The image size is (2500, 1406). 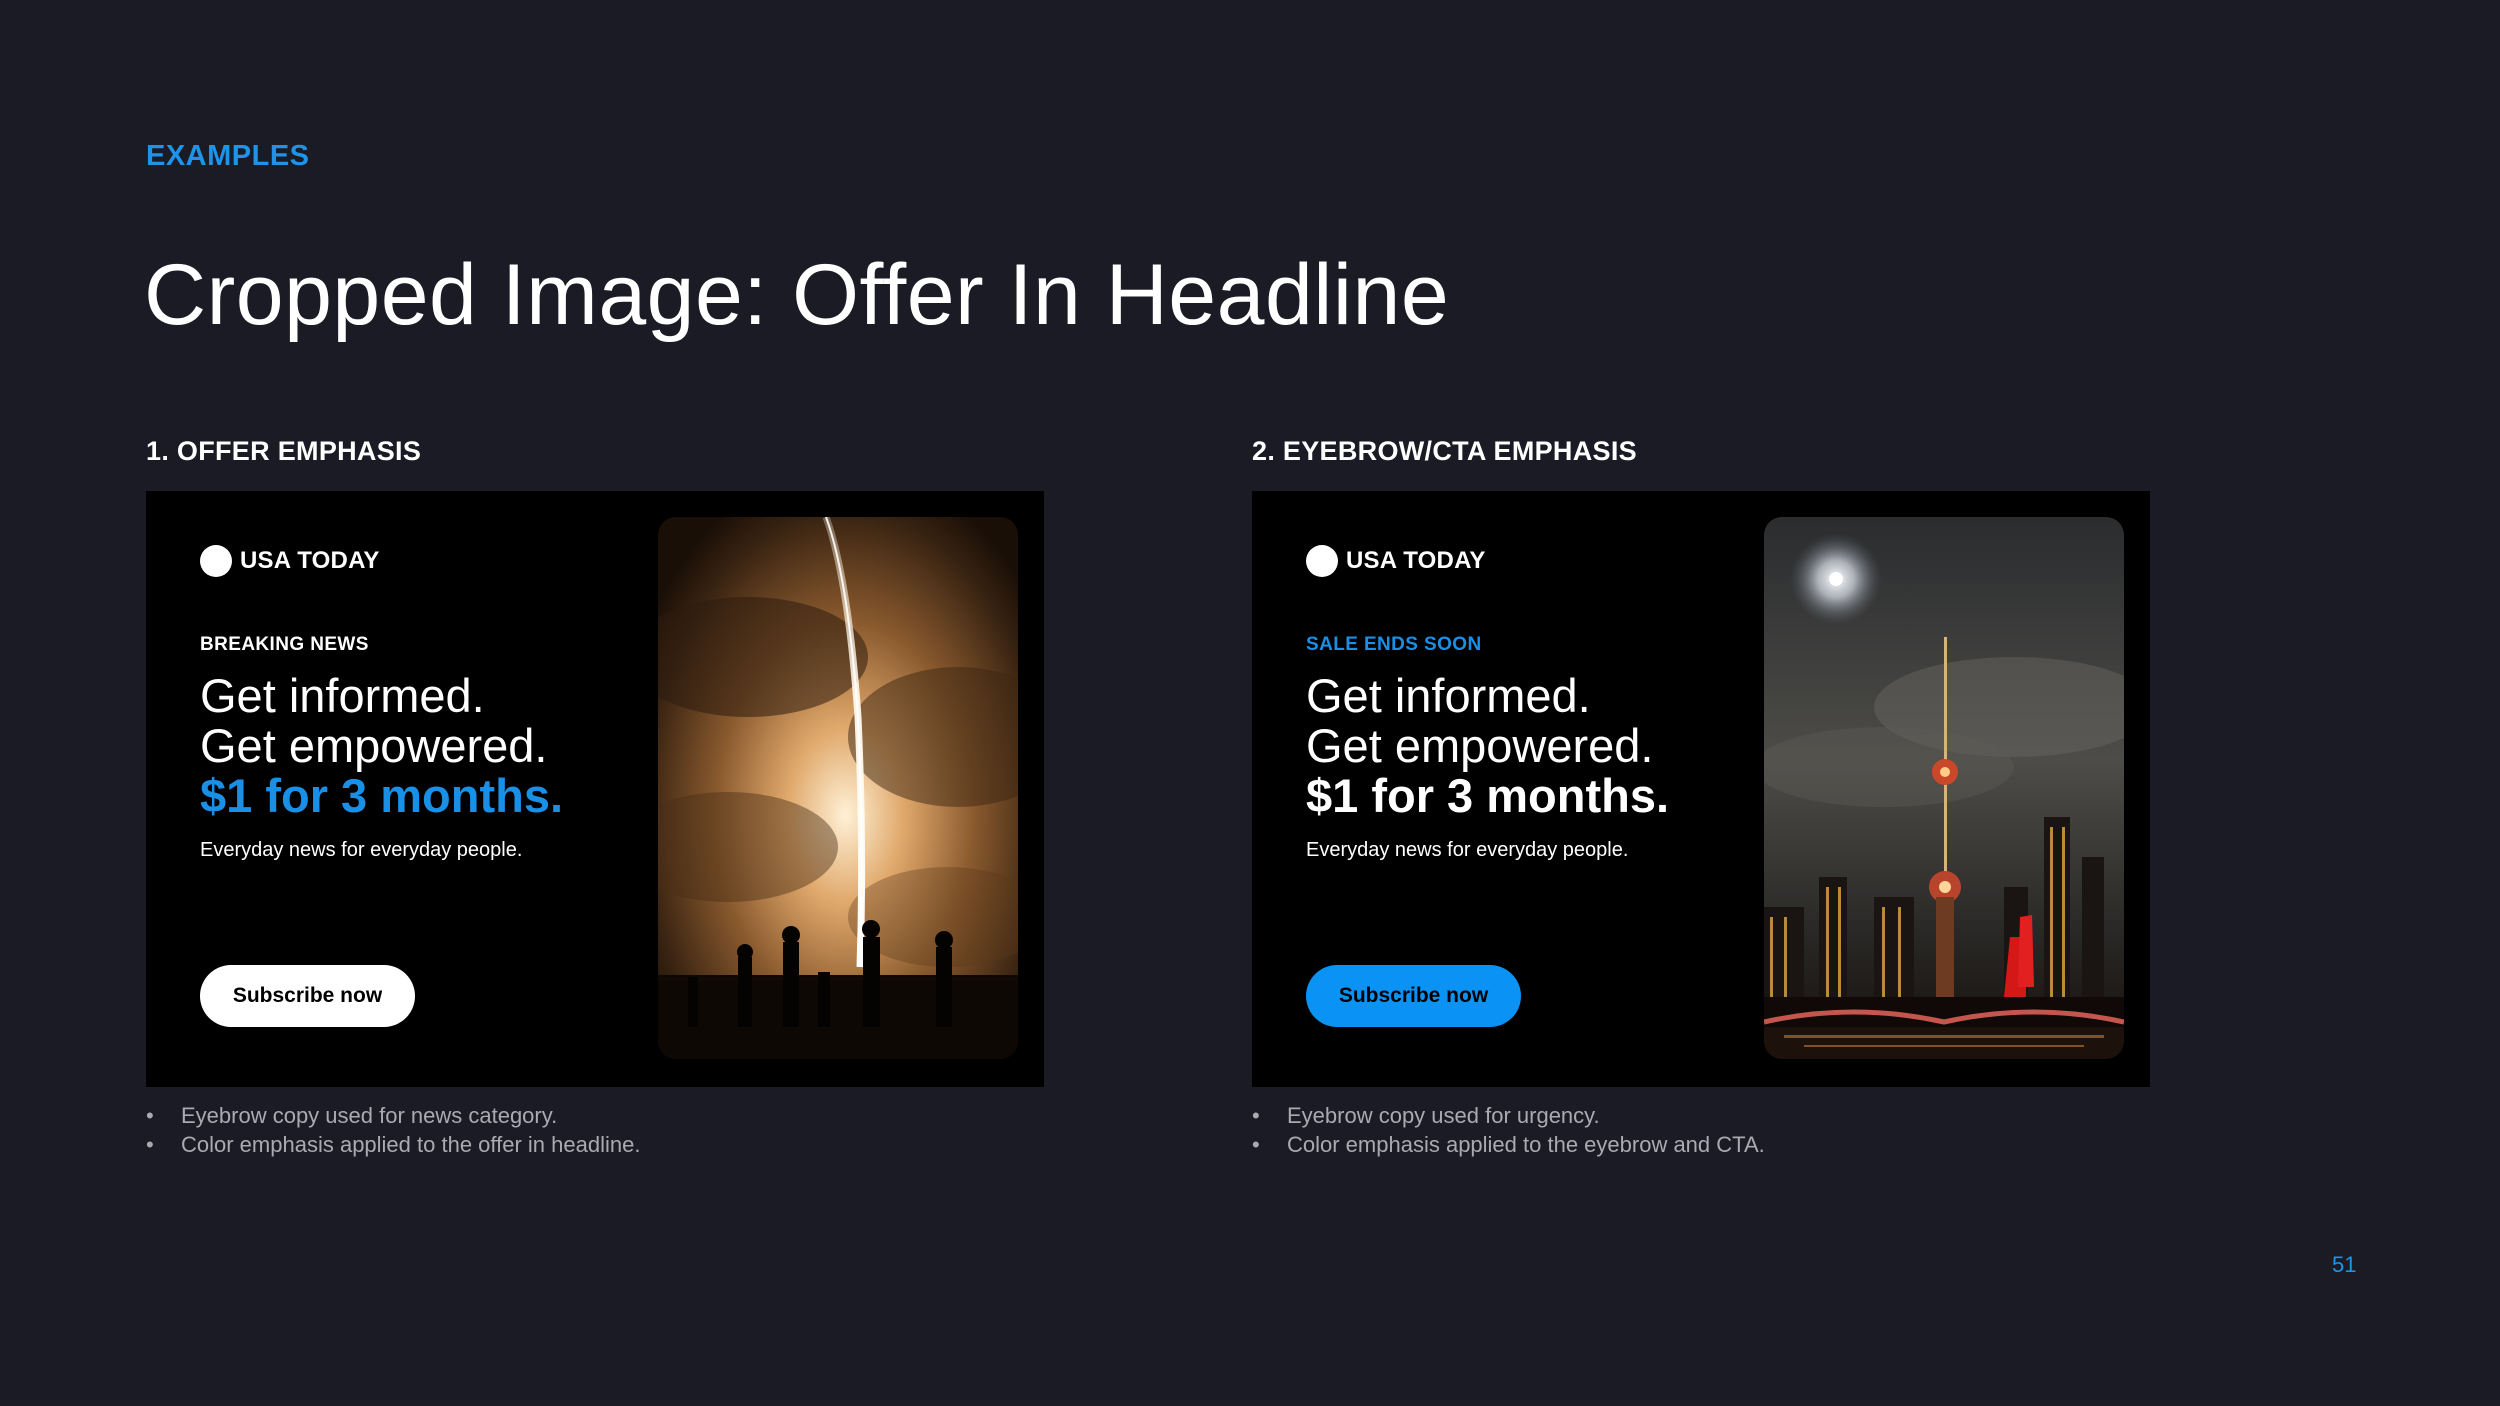 I want to click on ad-eyebrow: BREAKING NEWS, so click(x=284, y=644).